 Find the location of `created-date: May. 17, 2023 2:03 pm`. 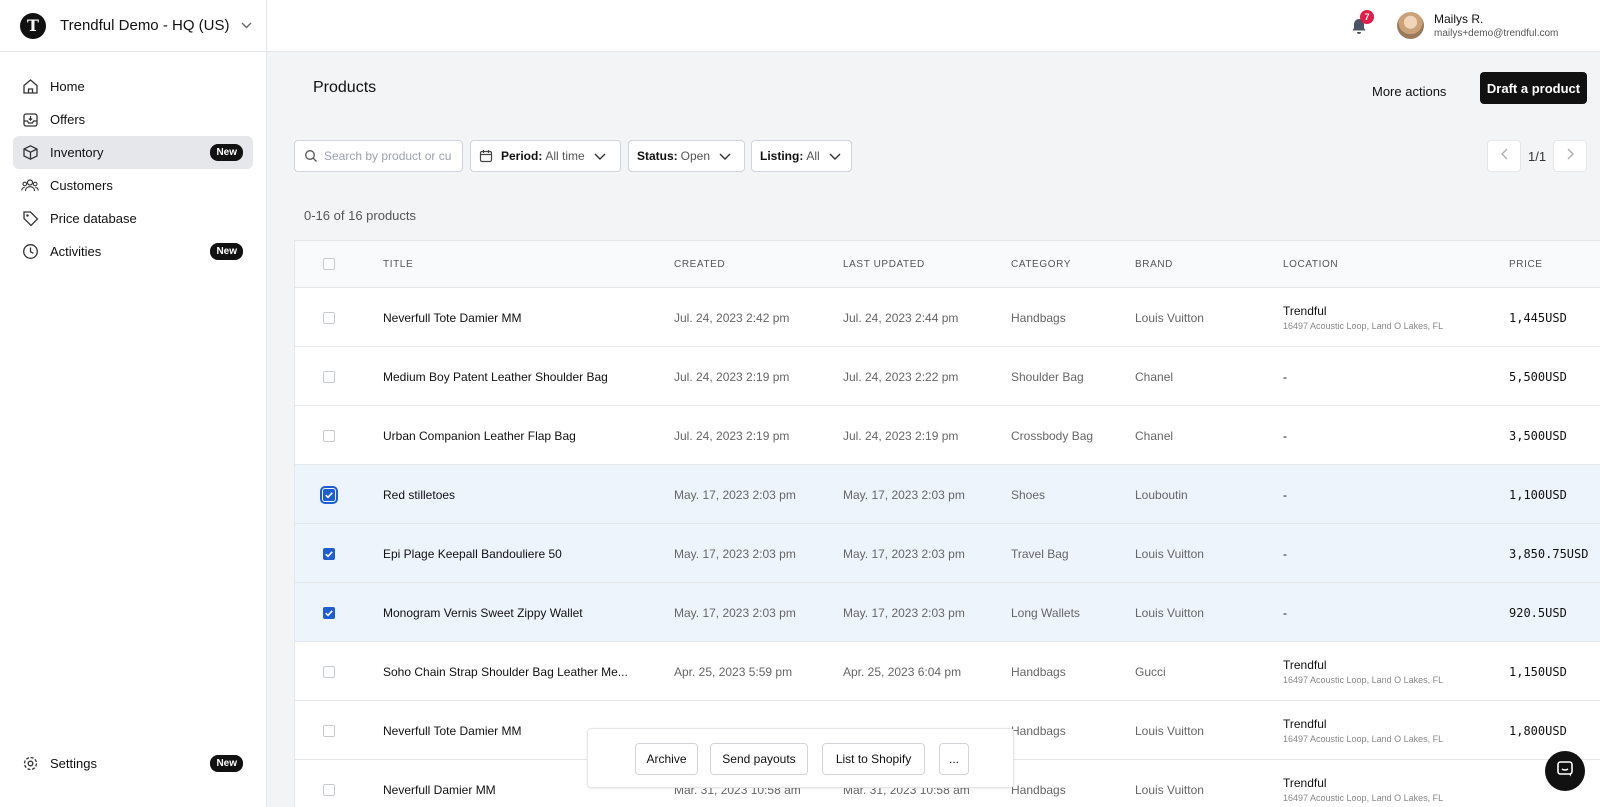

created-date: May. 17, 2023 2:03 pm is located at coordinates (735, 554).